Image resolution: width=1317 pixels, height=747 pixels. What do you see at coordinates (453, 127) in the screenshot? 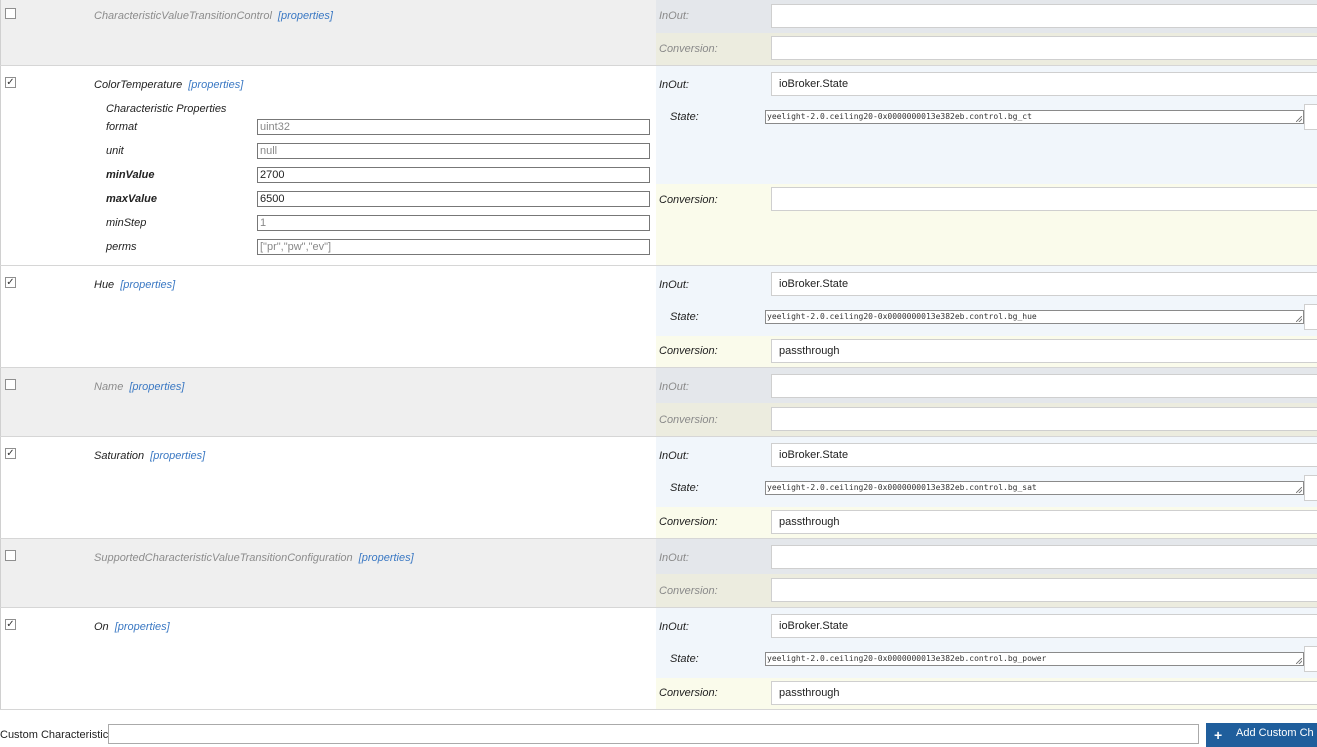
I see `prop-input-format: uint32` at bounding box center [453, 127].